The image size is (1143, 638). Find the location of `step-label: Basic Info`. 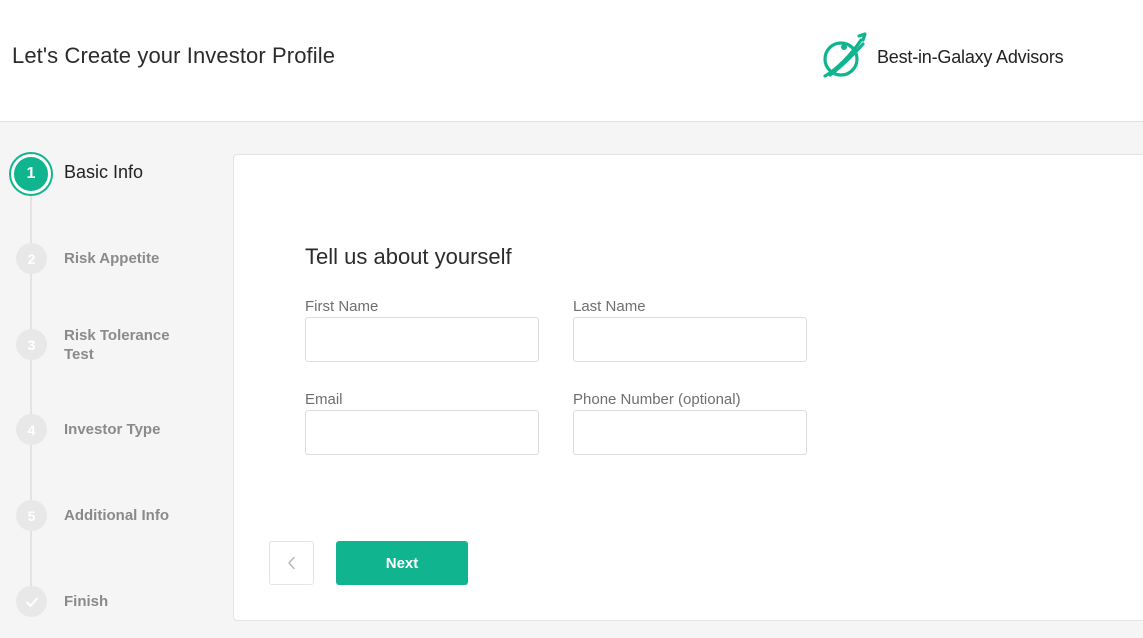

step-label: Basic Info is located at coordinates (104, 172).